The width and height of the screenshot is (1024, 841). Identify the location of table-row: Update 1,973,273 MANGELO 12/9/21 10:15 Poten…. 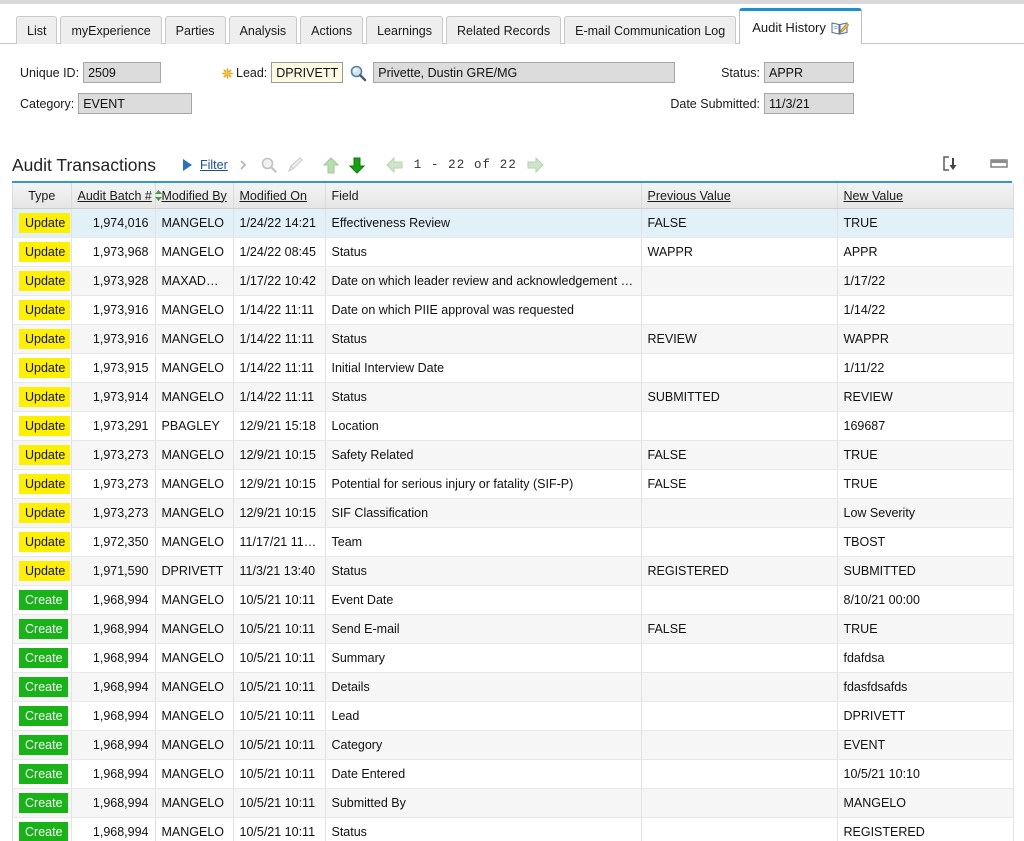
(513, 484).